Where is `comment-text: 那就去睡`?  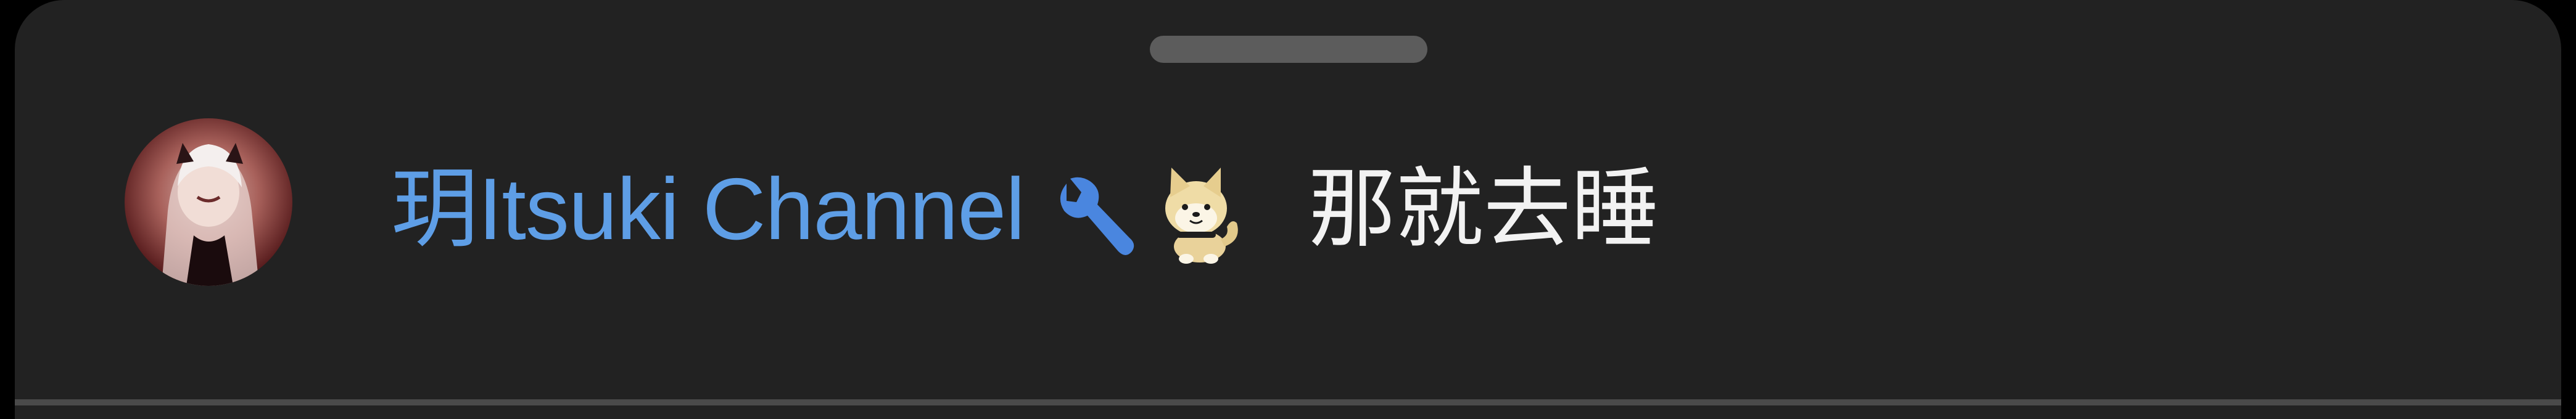
comment-text: 那就去睡 is located at coordinates (1483, 209).